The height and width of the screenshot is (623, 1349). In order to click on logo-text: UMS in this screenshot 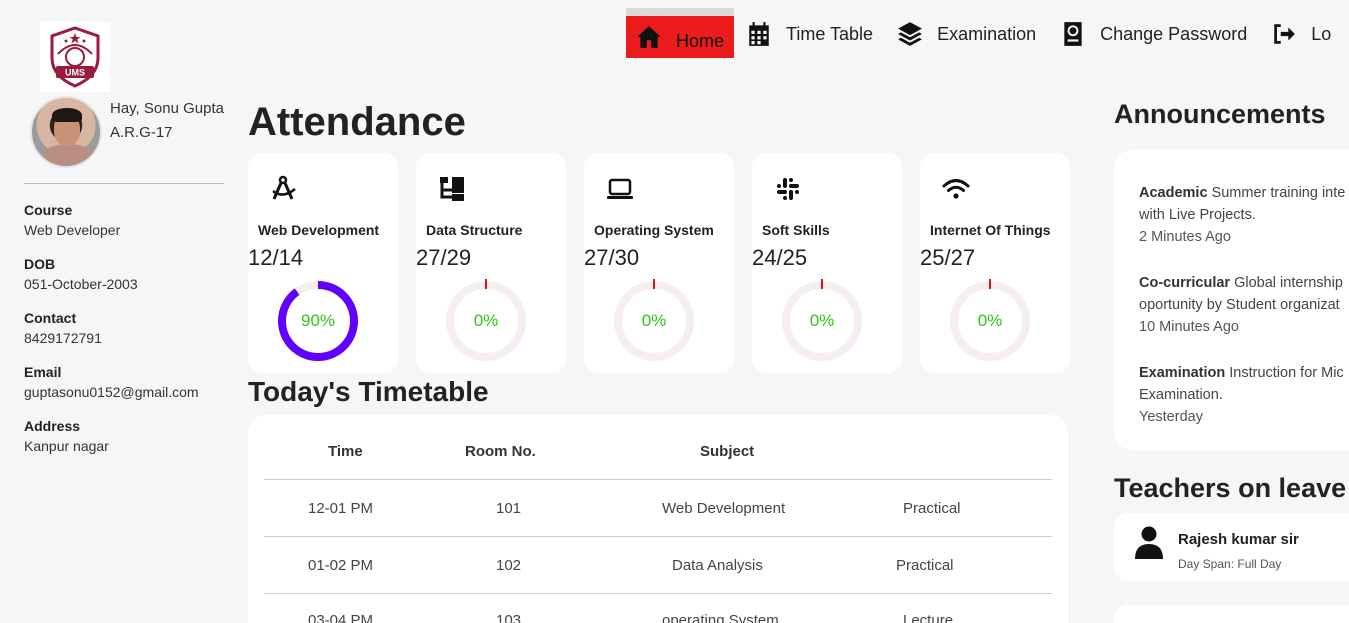, I will do `click(75, 73)`.